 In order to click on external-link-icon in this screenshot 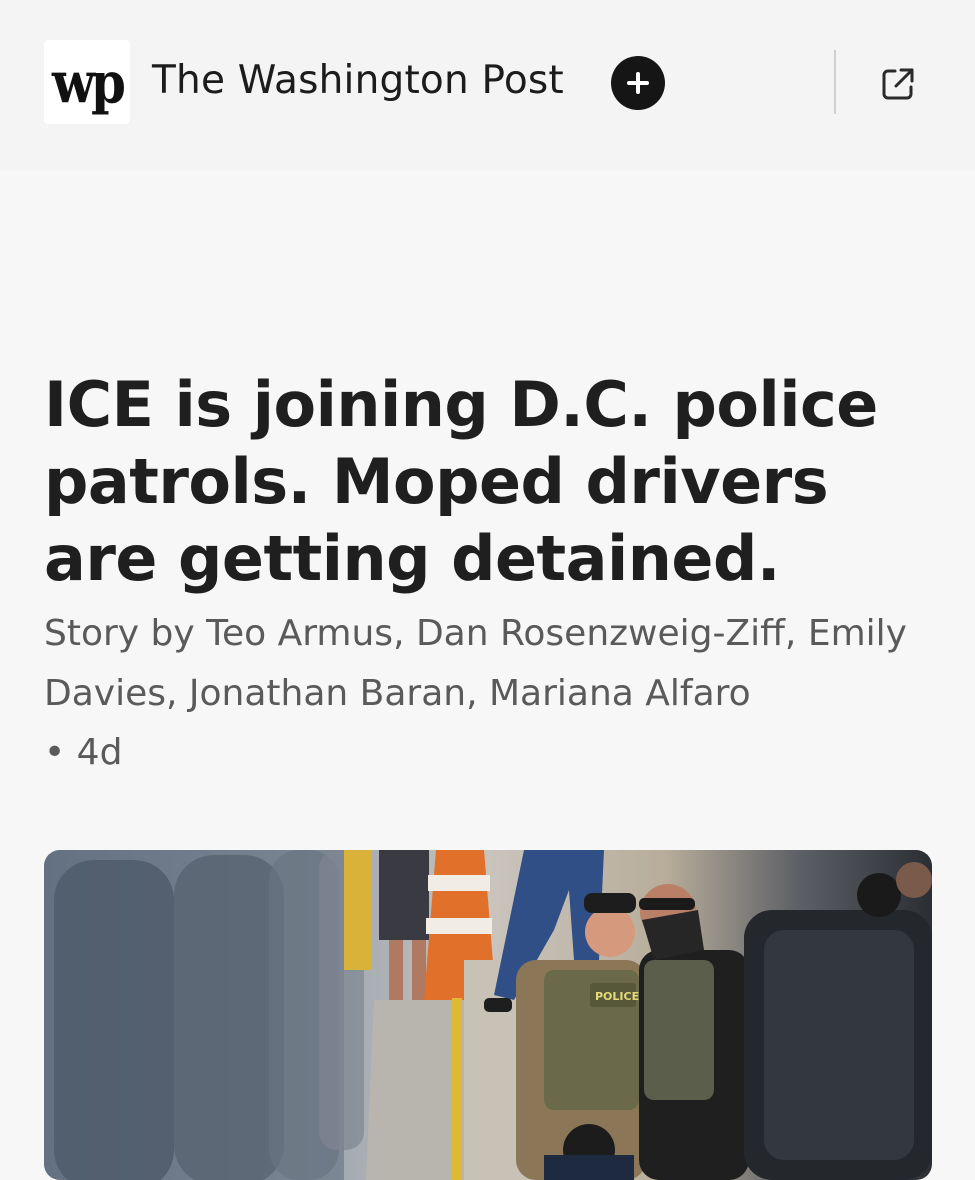, I will do `click(898, 84)`.